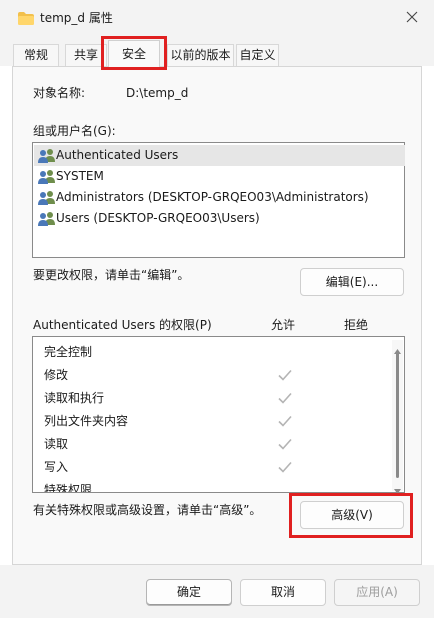 The image size is (434, 618). Describe the element at coordinates (219, 155) in the screenshot. I see `list-item-authenticated-users: Authenticated Users` at that location.